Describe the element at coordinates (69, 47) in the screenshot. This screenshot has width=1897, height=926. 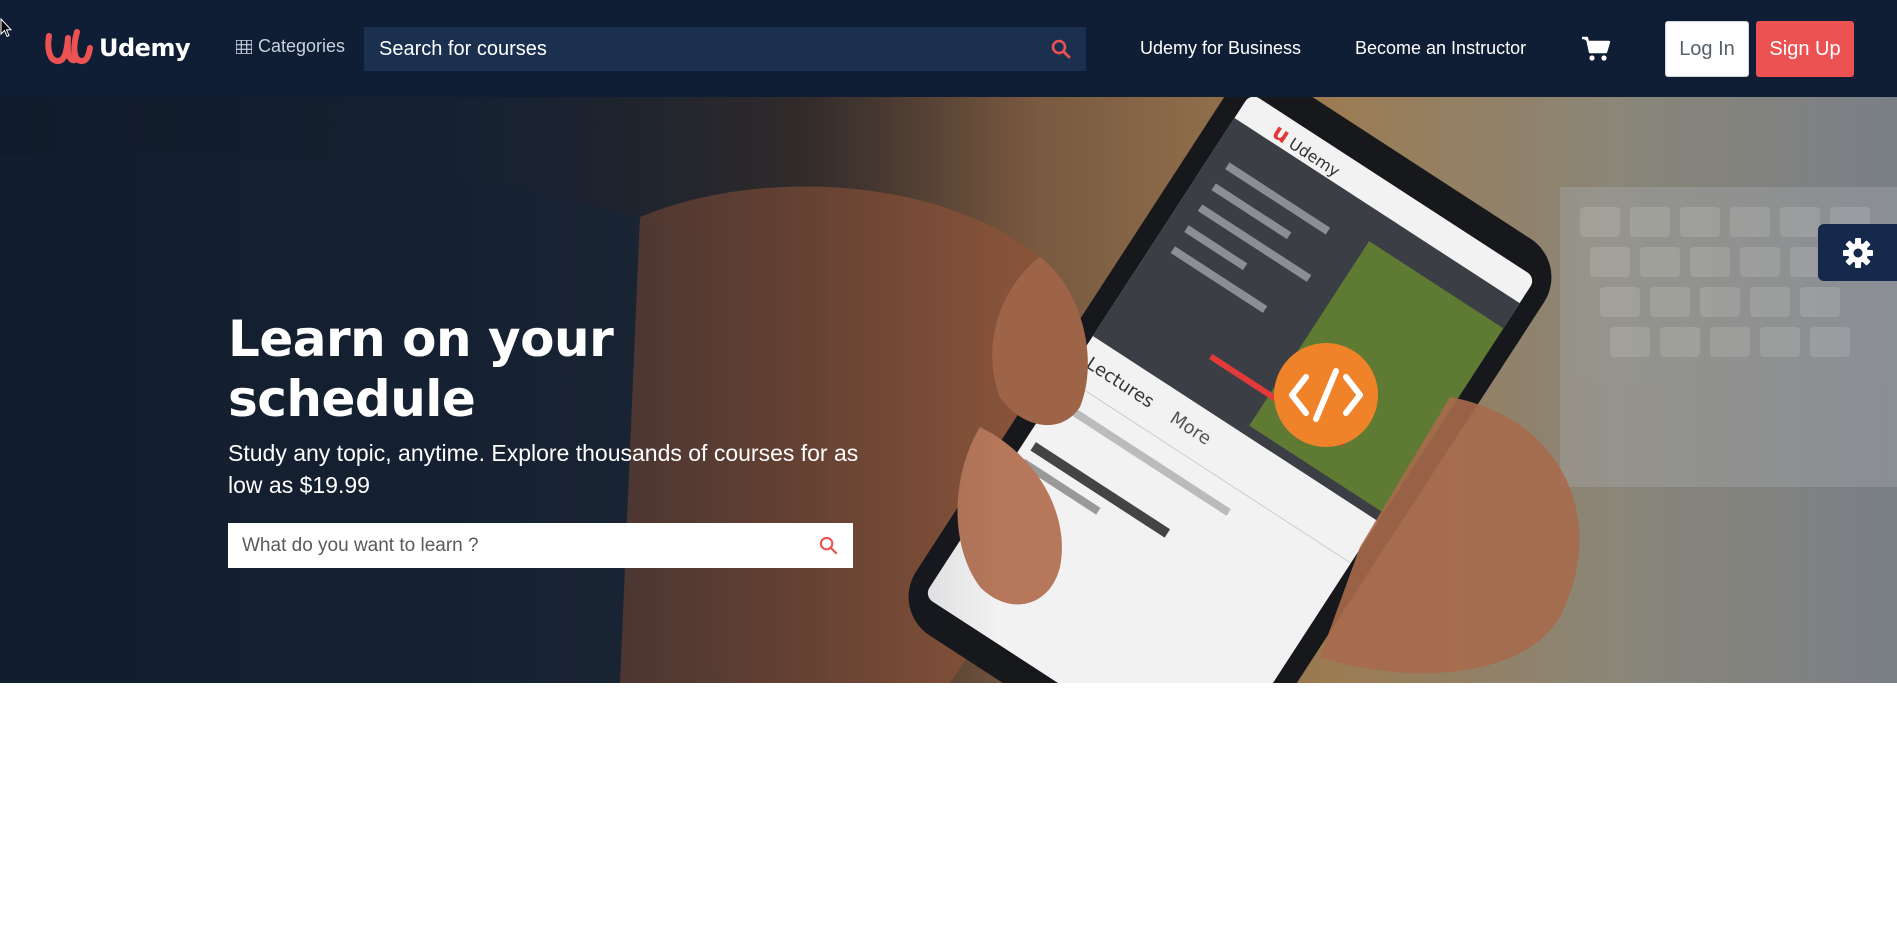
I see `udemy-logo-mark` at that location.